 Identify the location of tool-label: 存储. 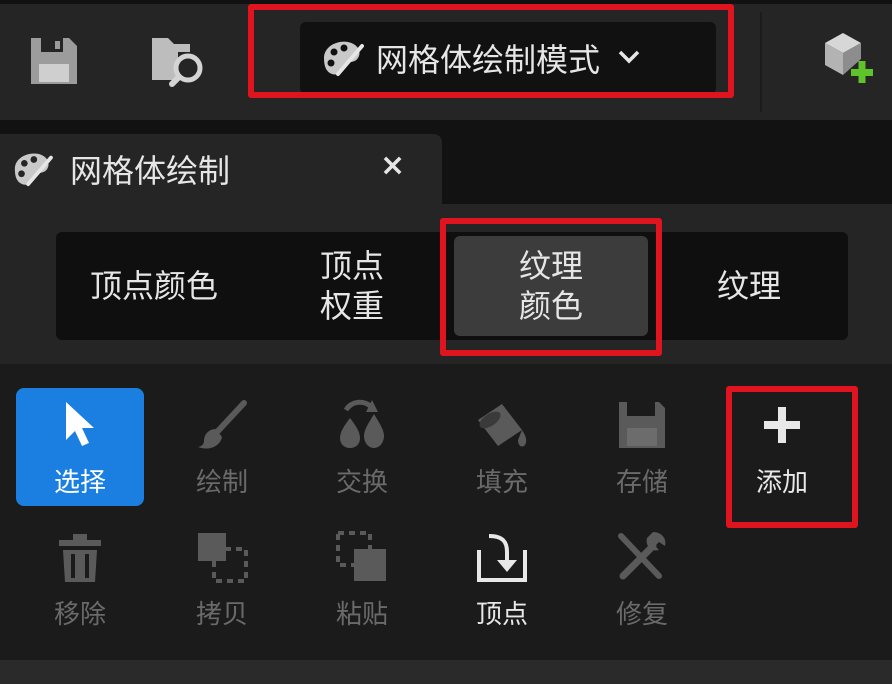
(641, 483).